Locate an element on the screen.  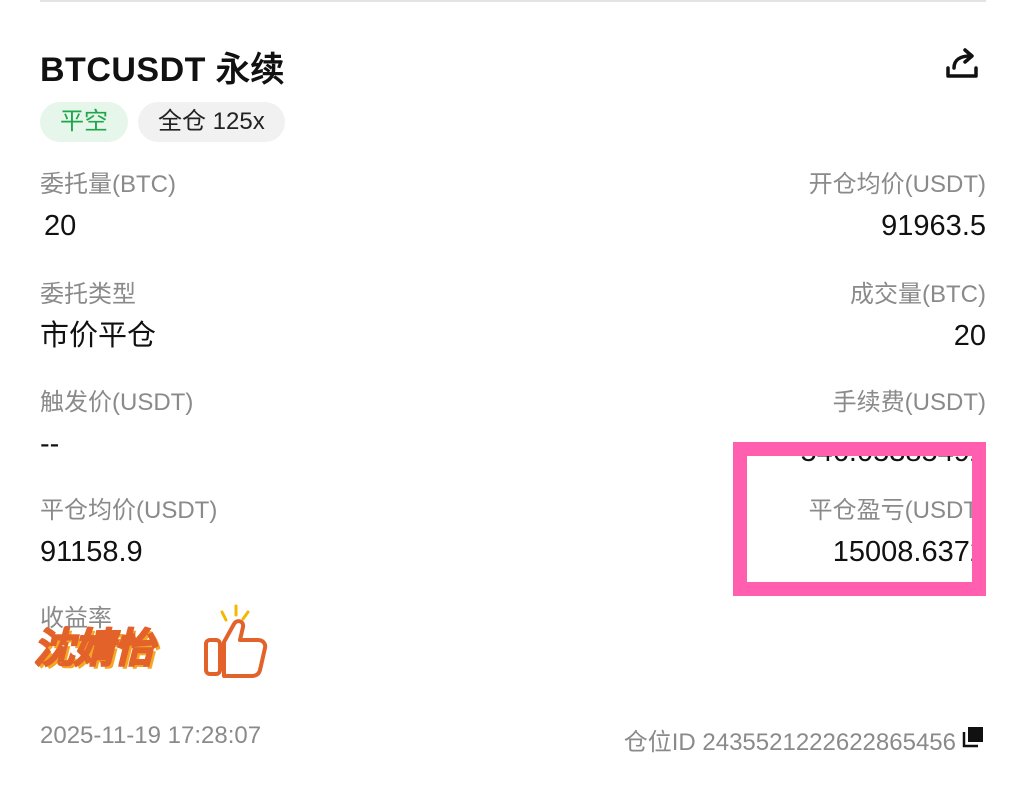
close-avg-value: 91158.9 is located at coordinates (91, 552).